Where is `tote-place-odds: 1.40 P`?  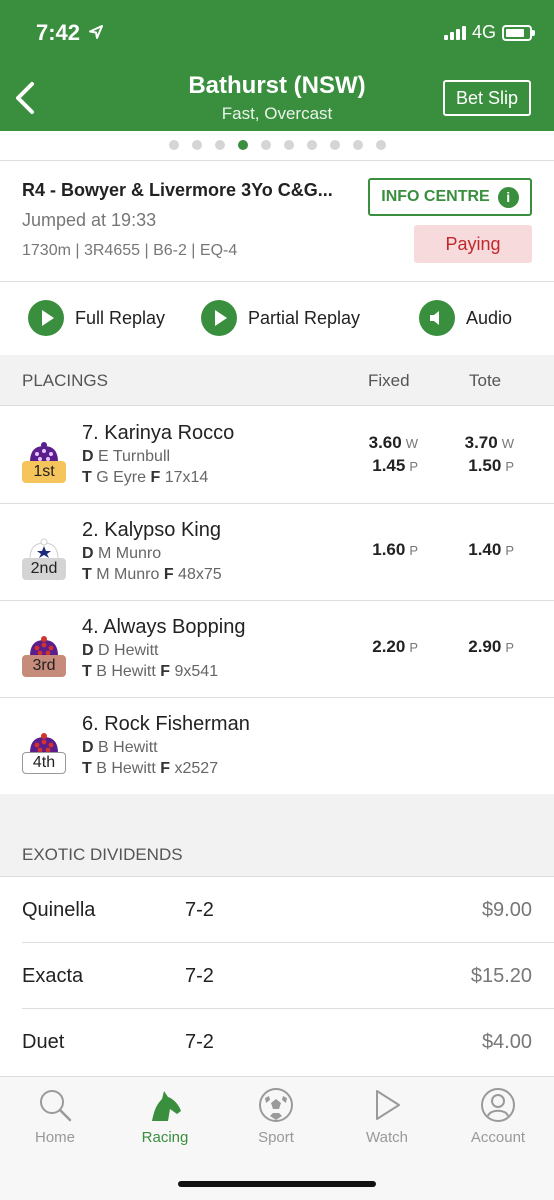
tote-place-odds: 1.40 P is located at coordinates (491, 550).